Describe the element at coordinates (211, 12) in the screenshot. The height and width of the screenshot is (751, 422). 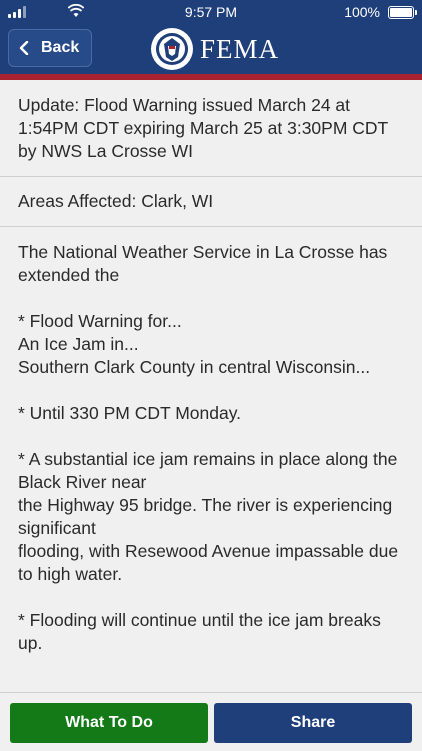
I see `status-bar: 9:57 PM 100%` at that location.